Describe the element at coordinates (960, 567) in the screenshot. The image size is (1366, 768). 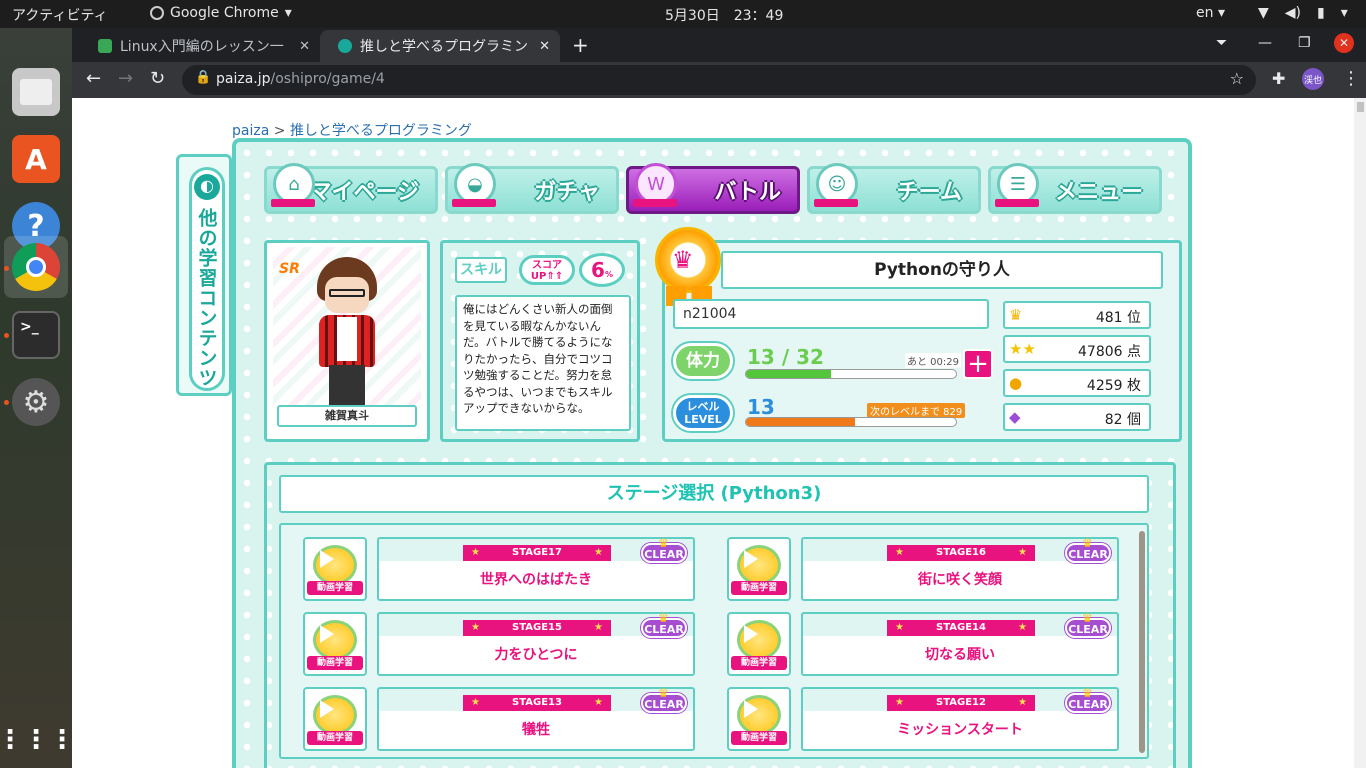
I see `stage-card: STAGE16 CLEAR 街に咲く笑顔` at that location.